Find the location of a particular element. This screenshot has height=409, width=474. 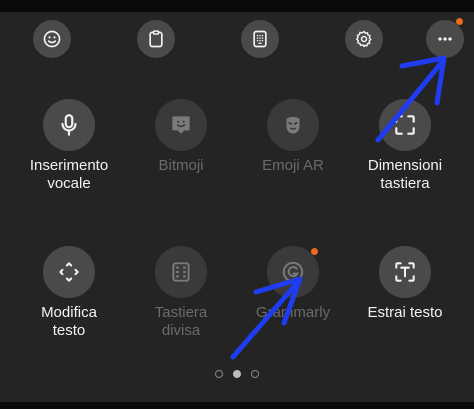

tile-split-keyboard: Tastiera divisa is located at coordinates (181, 293).